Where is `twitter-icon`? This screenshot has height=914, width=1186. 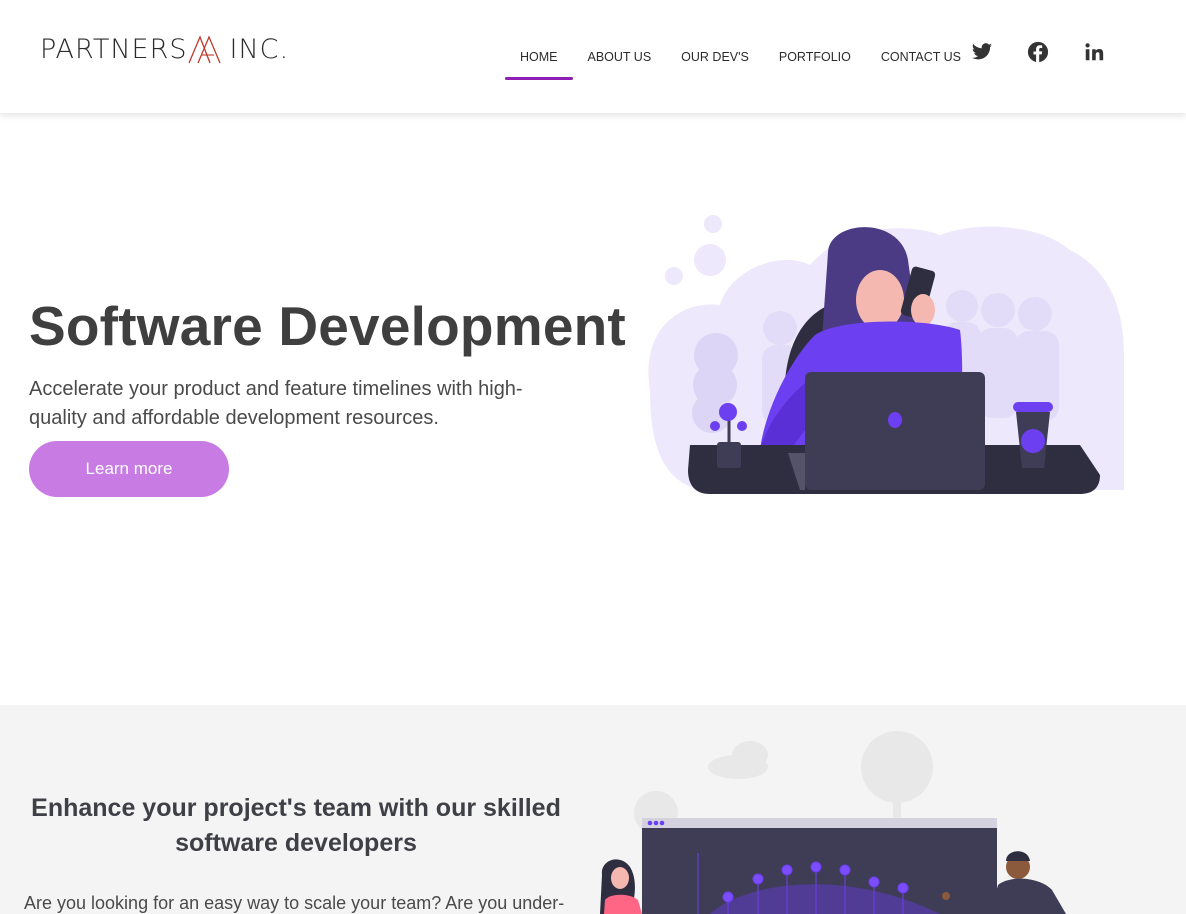
twitter-icon is located at coordinates (982, 52).